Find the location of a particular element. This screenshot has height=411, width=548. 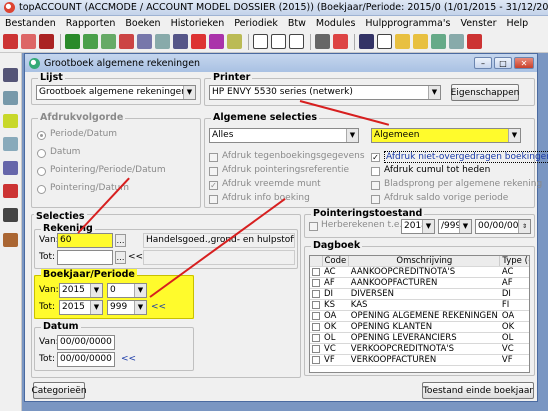

arrow-green3-icon is located at coordinates (108, 41).